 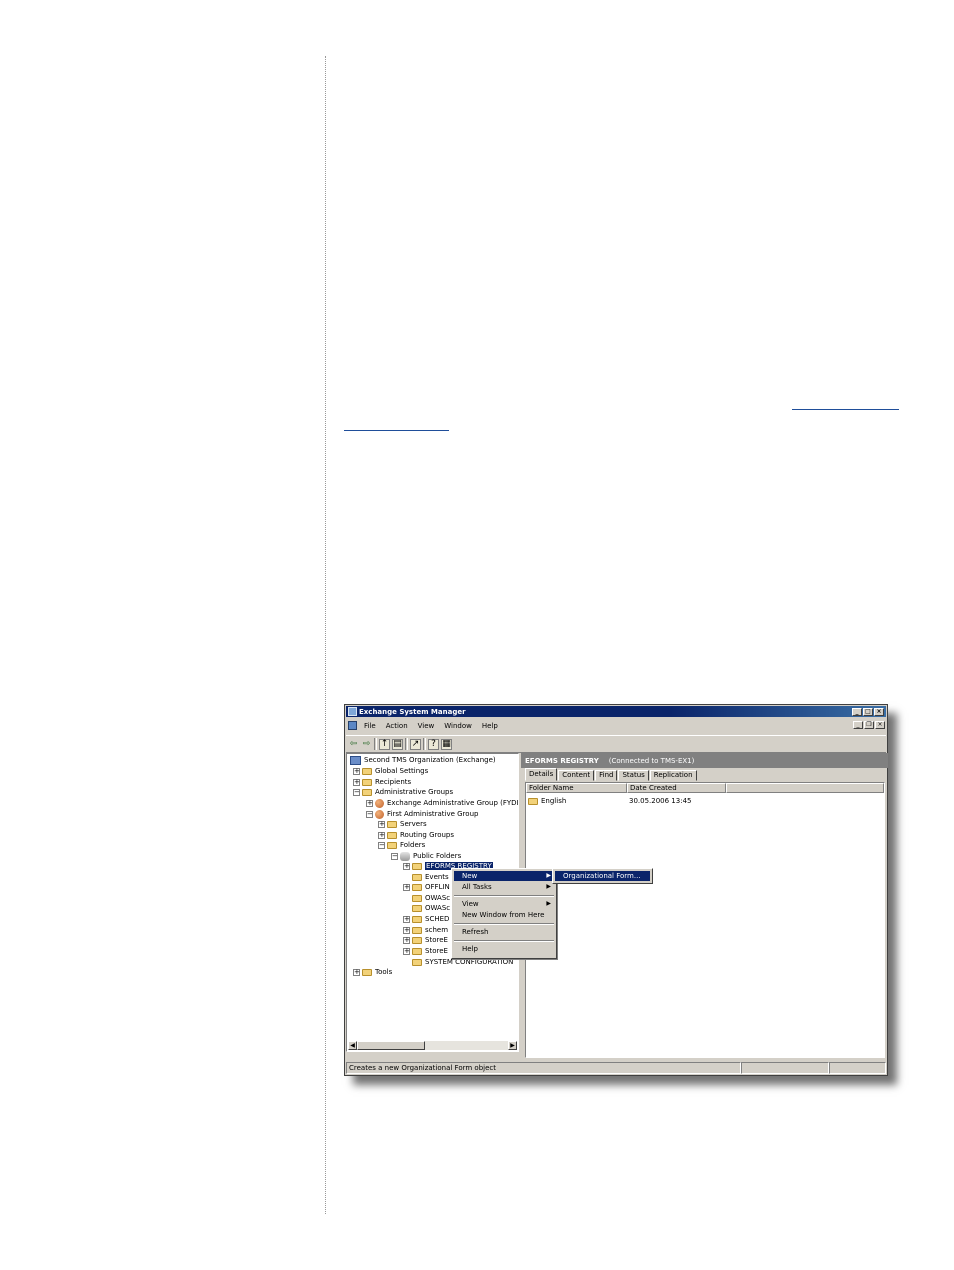 What do you see at coordinates (504, 941) in the screenshot?
I see `menu-separator` at bounding box center [504, 941].